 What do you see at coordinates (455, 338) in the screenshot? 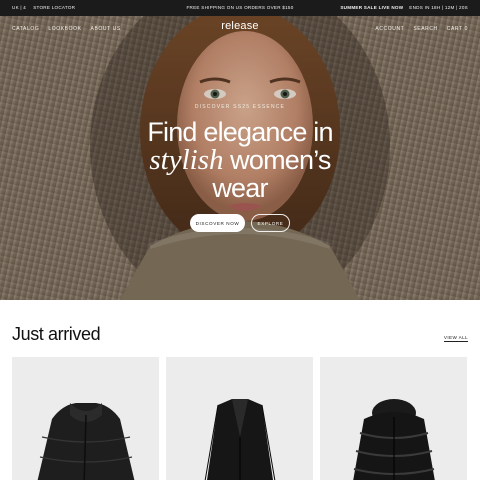
I see `view-all-link: VIEW ALL` at bounding box center [455, 338].